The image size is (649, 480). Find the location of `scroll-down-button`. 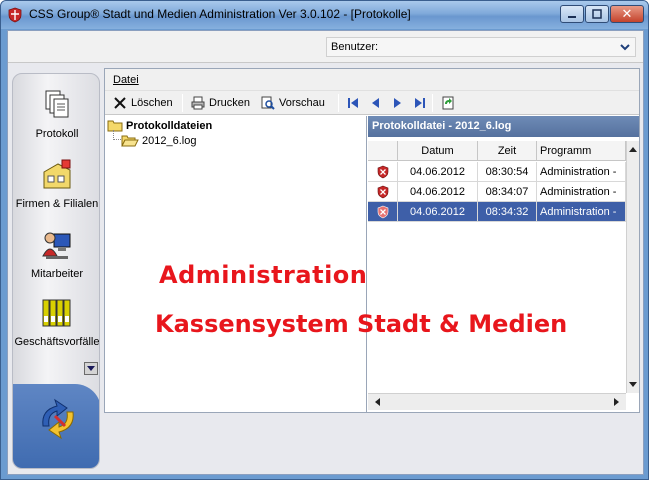

scroll-down-button is located at coordinates (633, 385).